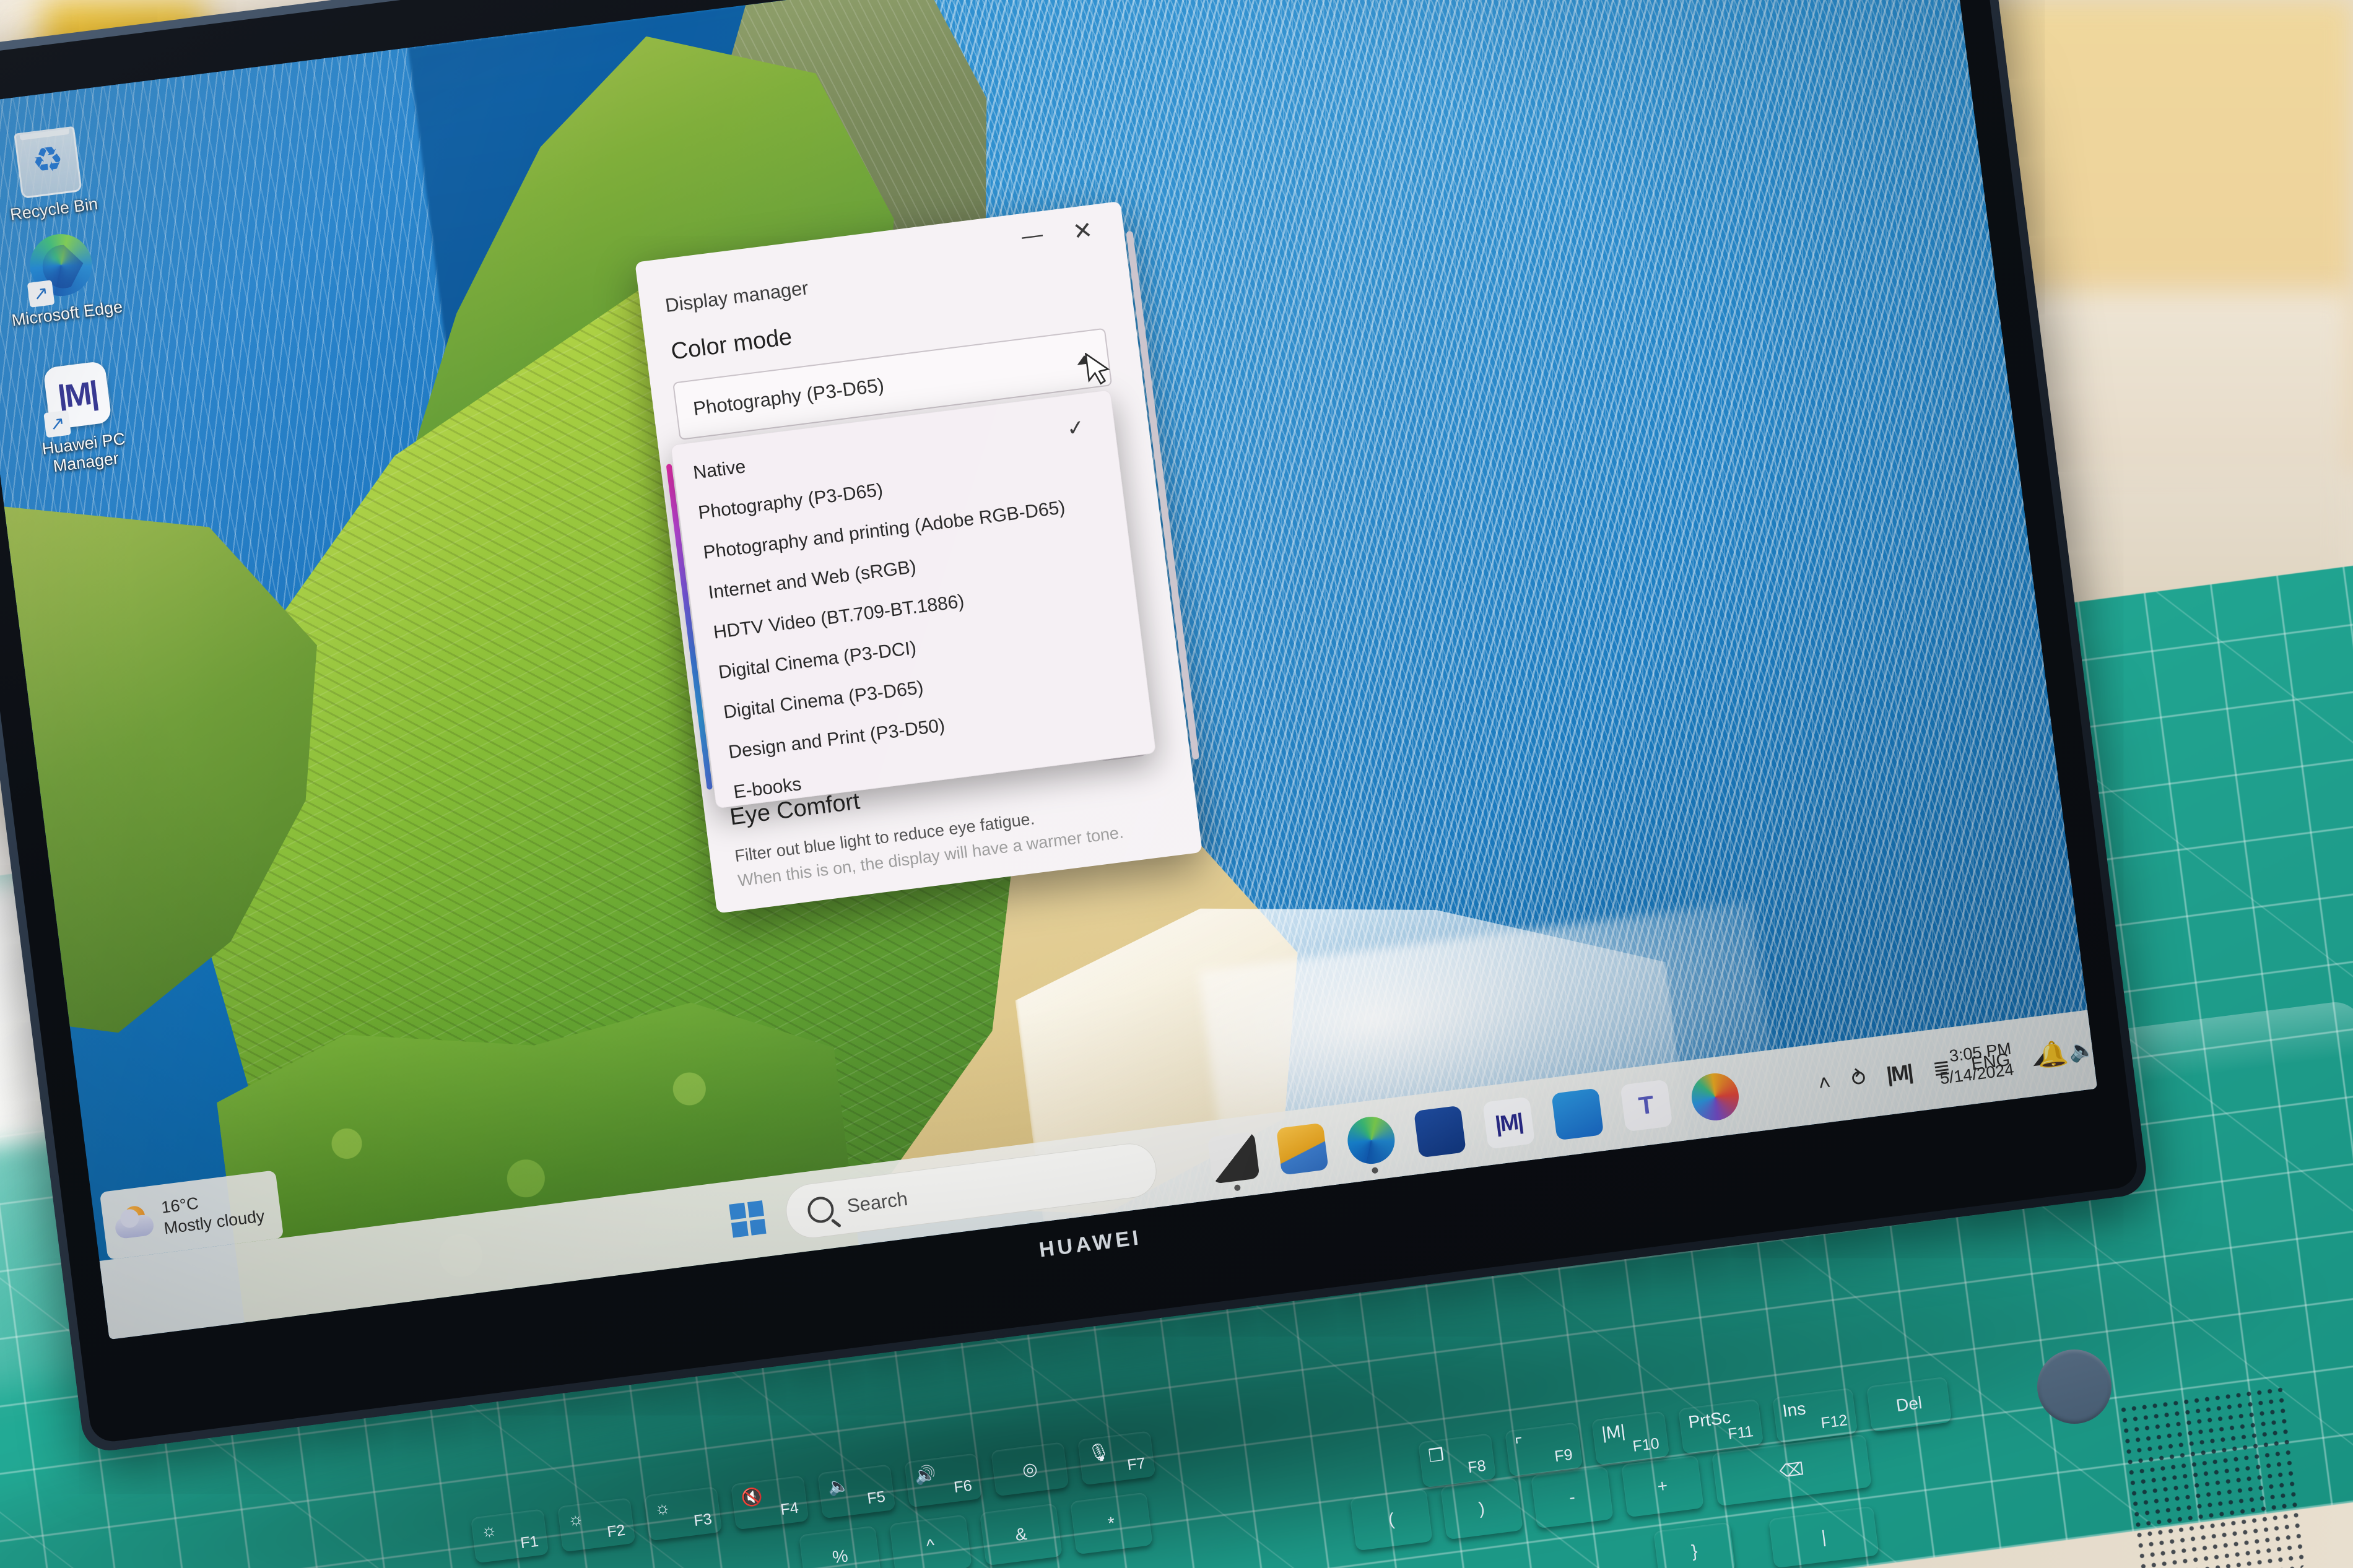  I want to click on key-star-8: *, so click(1111, 1523).